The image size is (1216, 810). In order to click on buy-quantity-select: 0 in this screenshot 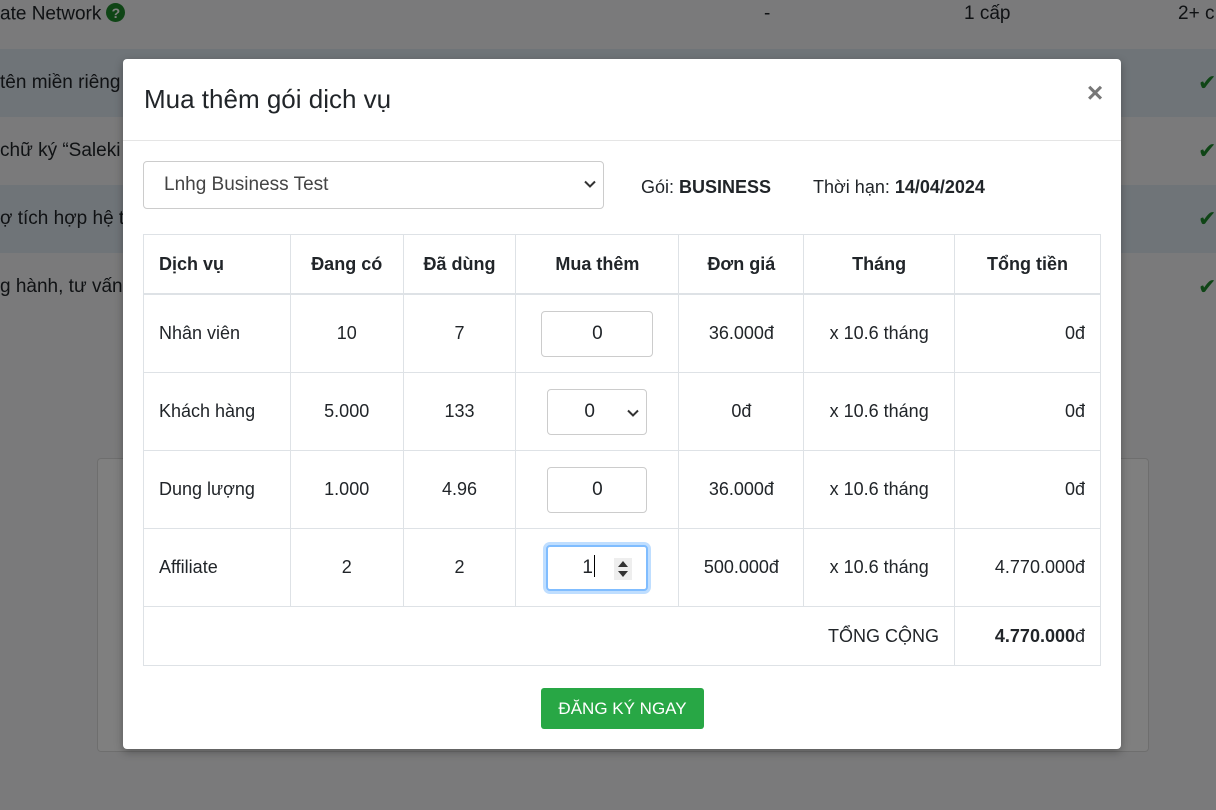, I will do `click(597, 411)`.